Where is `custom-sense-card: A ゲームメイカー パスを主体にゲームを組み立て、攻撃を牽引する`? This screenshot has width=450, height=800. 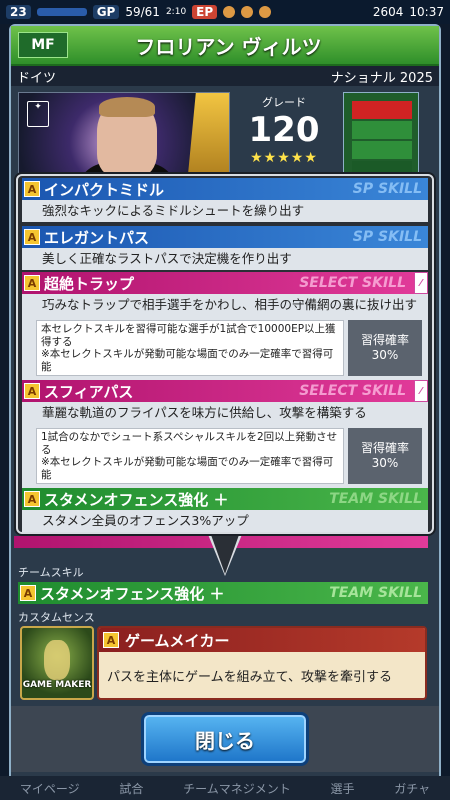 custom-sense-card: A ゲームメイカー パスを主体にゲームを組み立て、攻撃を牽引する is located at coordinates (262, 663).